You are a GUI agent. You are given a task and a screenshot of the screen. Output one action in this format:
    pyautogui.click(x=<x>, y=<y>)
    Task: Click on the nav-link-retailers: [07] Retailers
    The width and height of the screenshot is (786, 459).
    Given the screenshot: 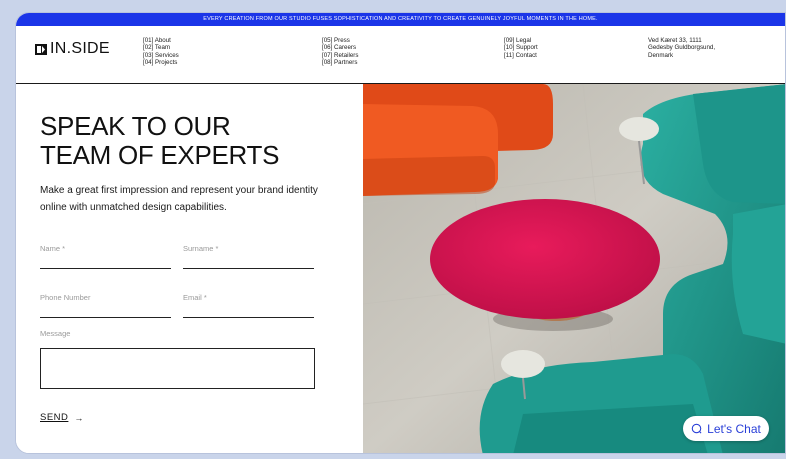 What is the action you would take?
    pyautogui.click(x=340, y=55)
    